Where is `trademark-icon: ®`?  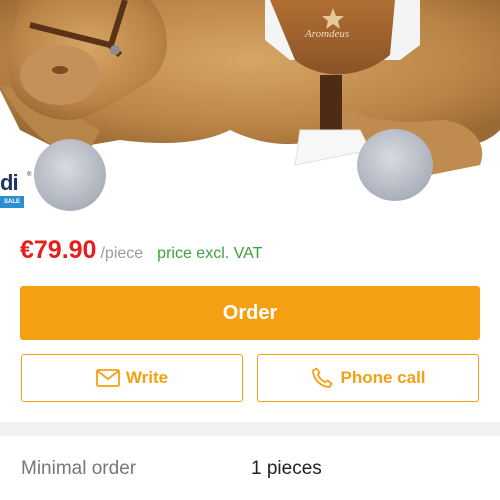
trademark-icon: ® is located at coordinates (29, 175).